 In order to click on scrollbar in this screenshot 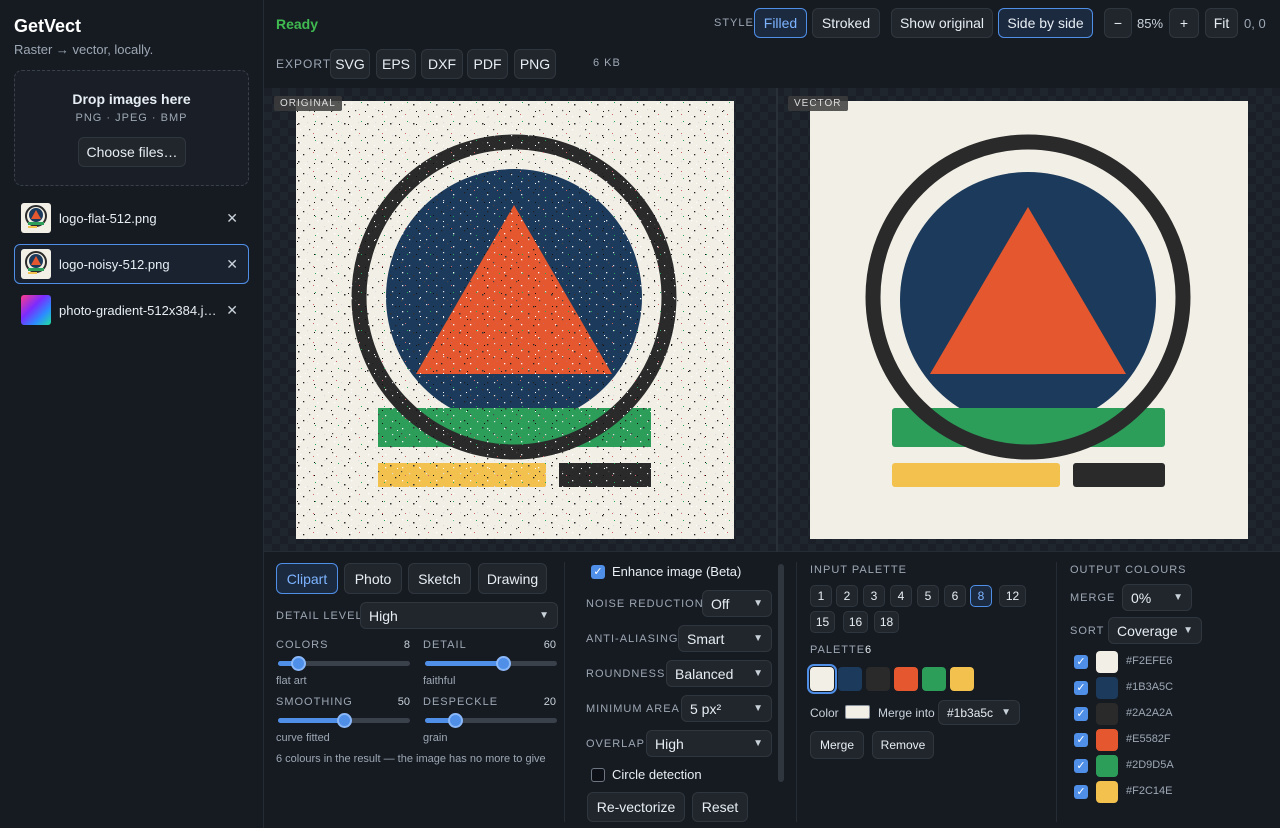, I will do `click(781, 673)`.